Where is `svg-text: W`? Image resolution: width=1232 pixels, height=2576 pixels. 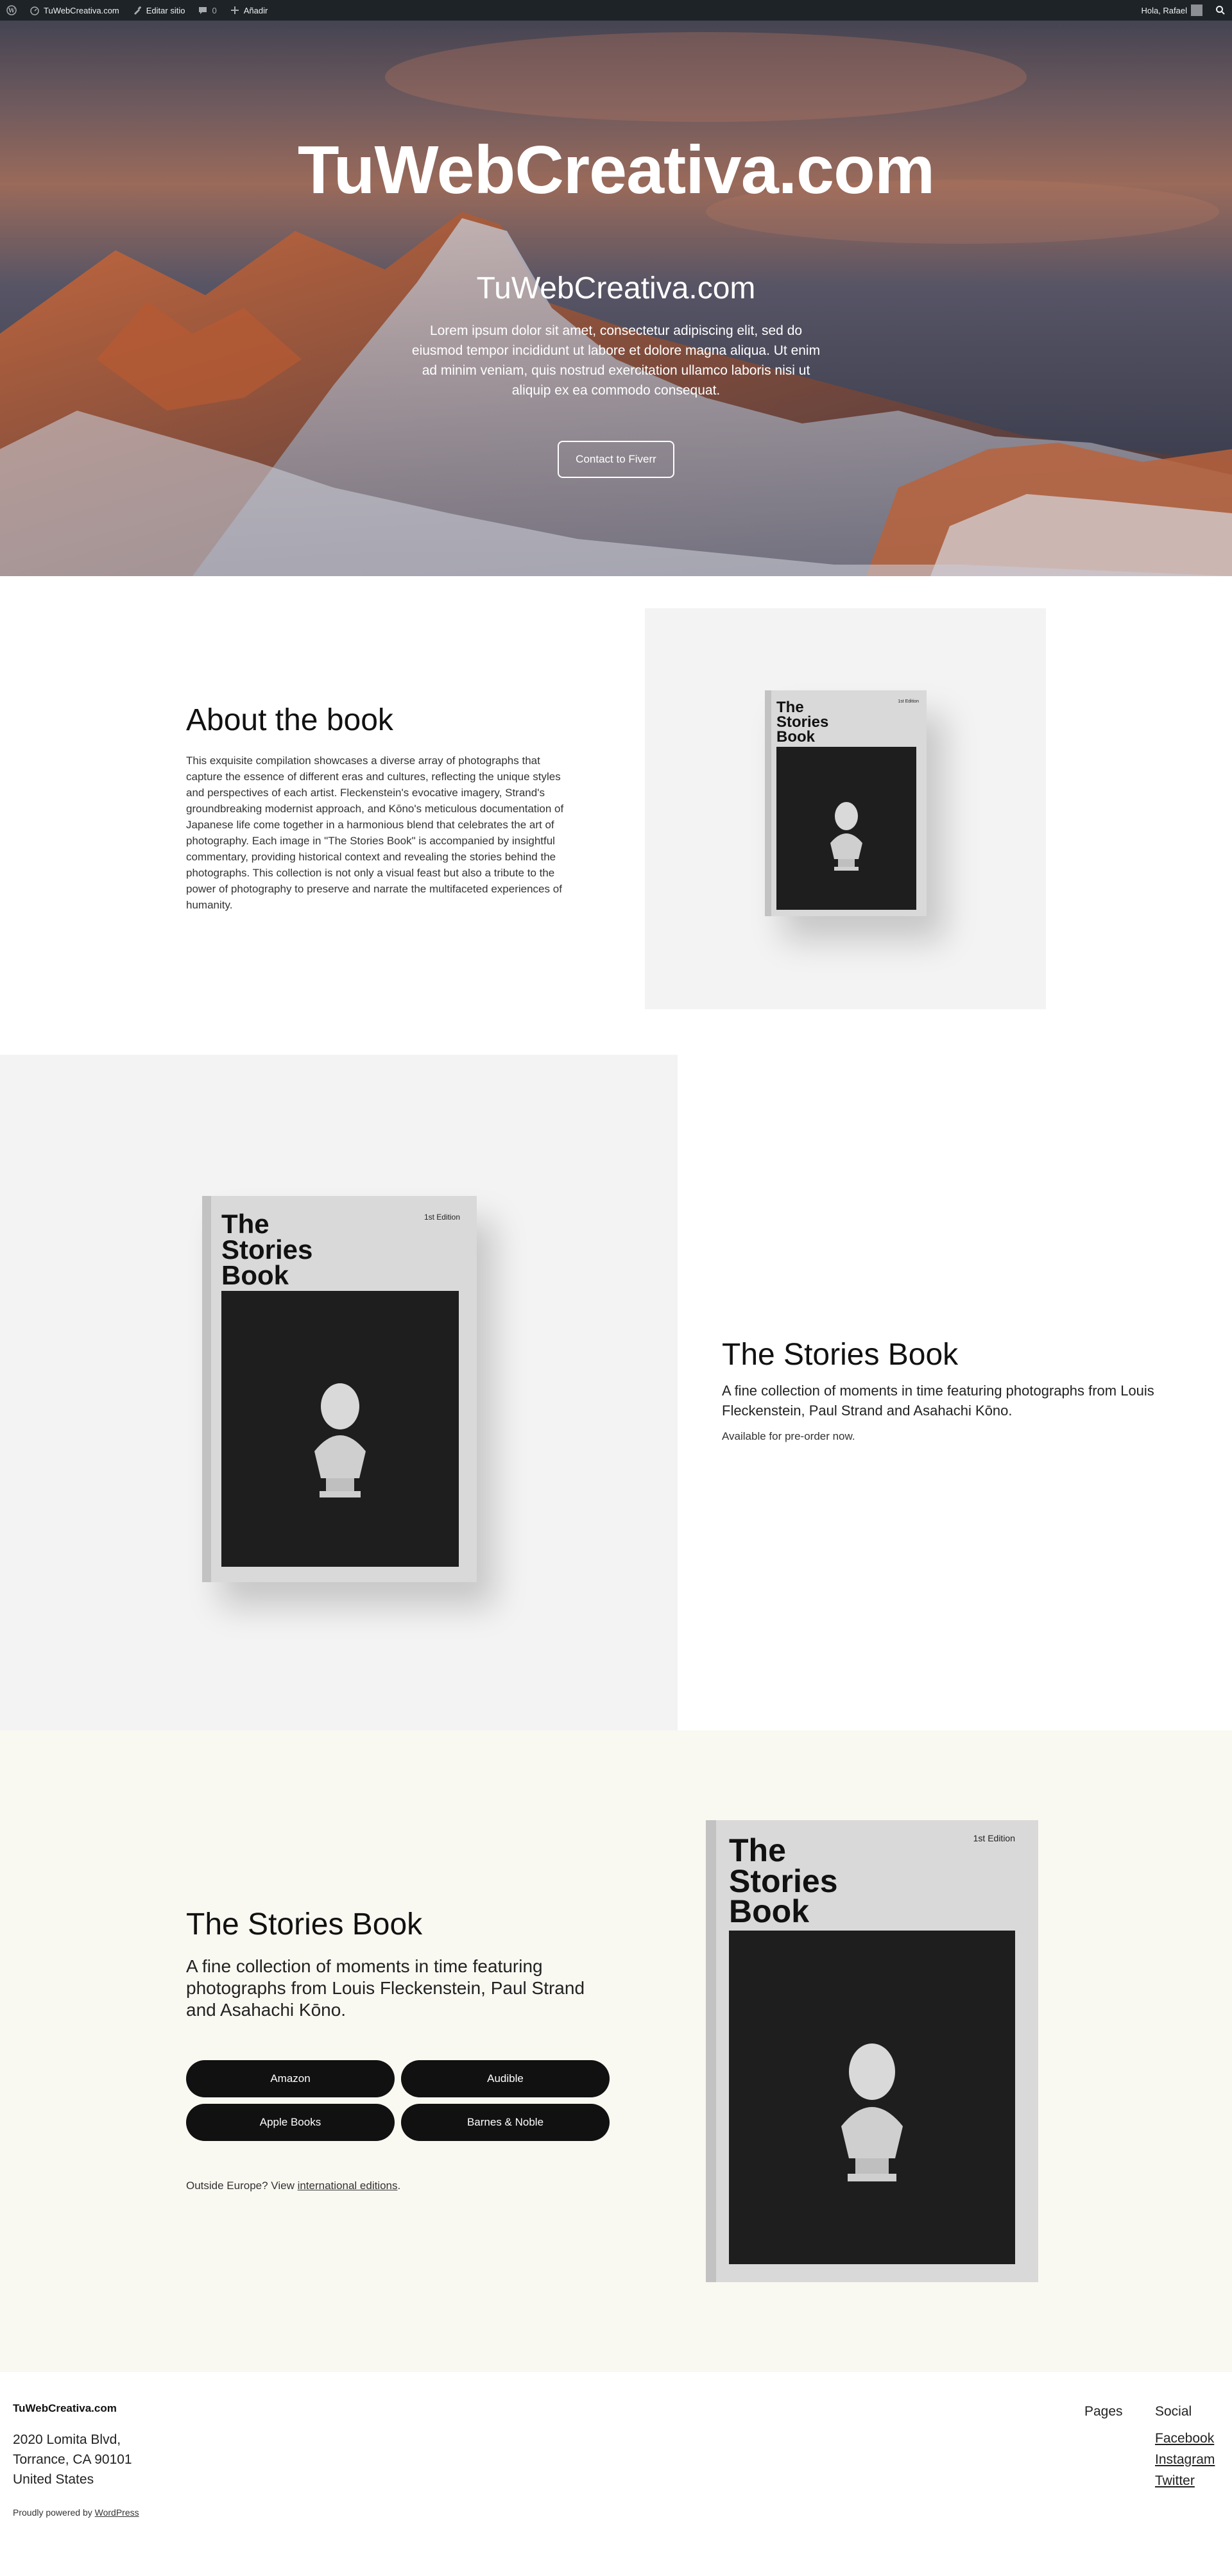
svg-text: W is located at coordinates (11, 11).